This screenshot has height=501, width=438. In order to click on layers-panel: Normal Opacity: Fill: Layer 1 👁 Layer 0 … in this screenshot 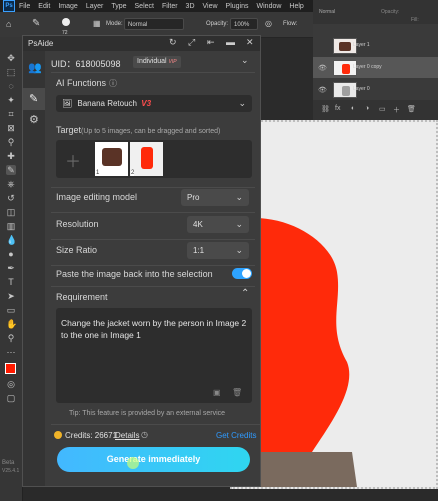, I will do `click(375, 60)`.